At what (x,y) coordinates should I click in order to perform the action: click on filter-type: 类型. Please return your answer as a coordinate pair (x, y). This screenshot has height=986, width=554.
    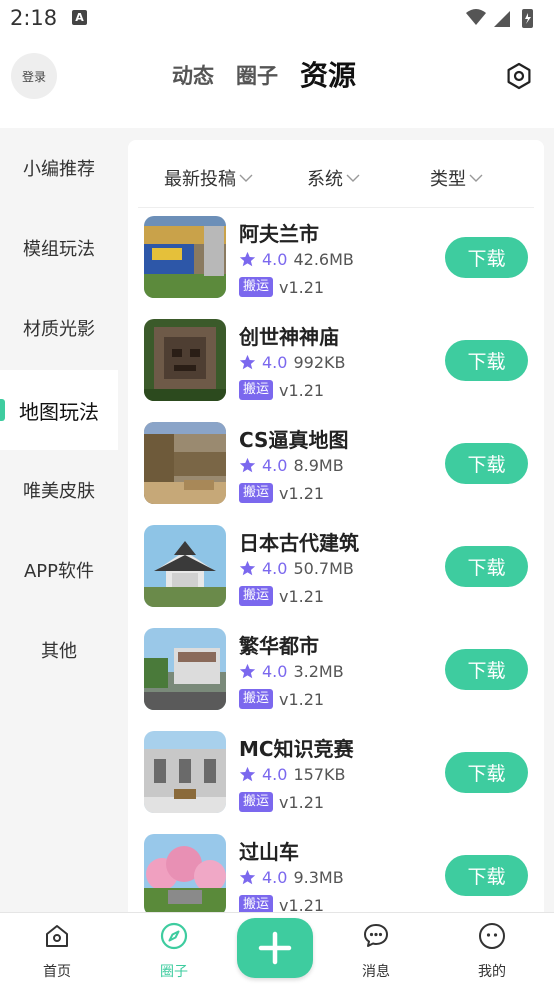
    Looking at the image, I should click on (456, 178).